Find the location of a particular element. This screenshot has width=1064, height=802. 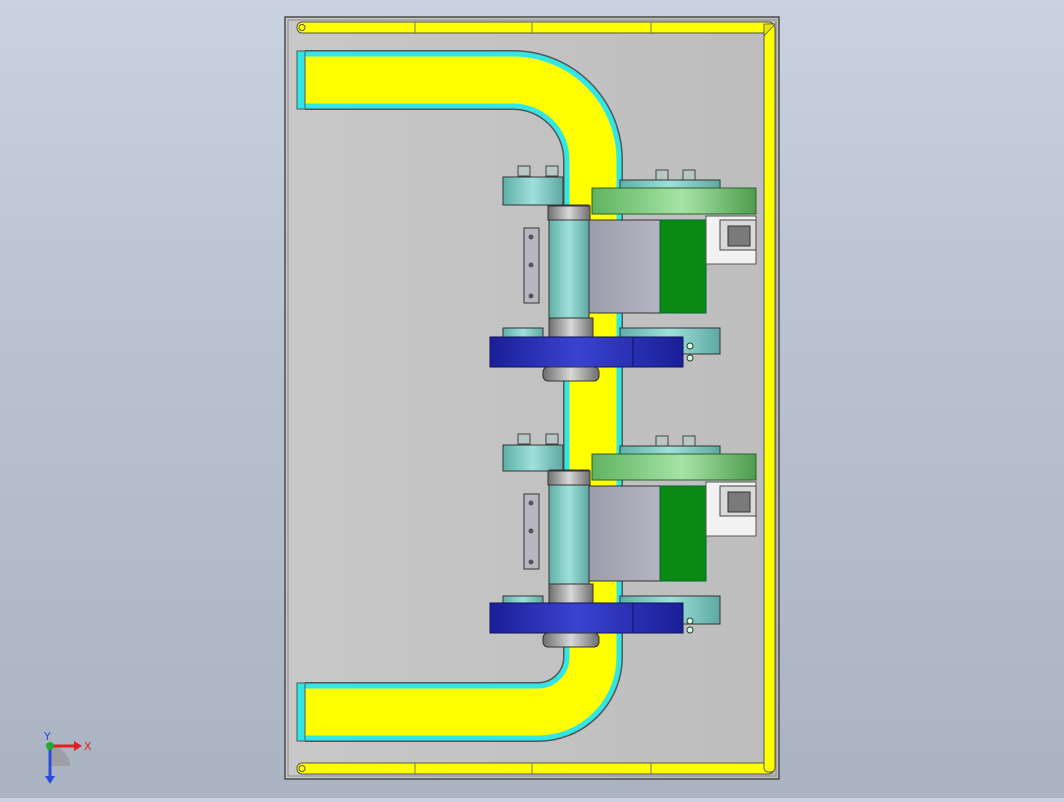

x-axis-label: X is located at coordinates (88, 746).